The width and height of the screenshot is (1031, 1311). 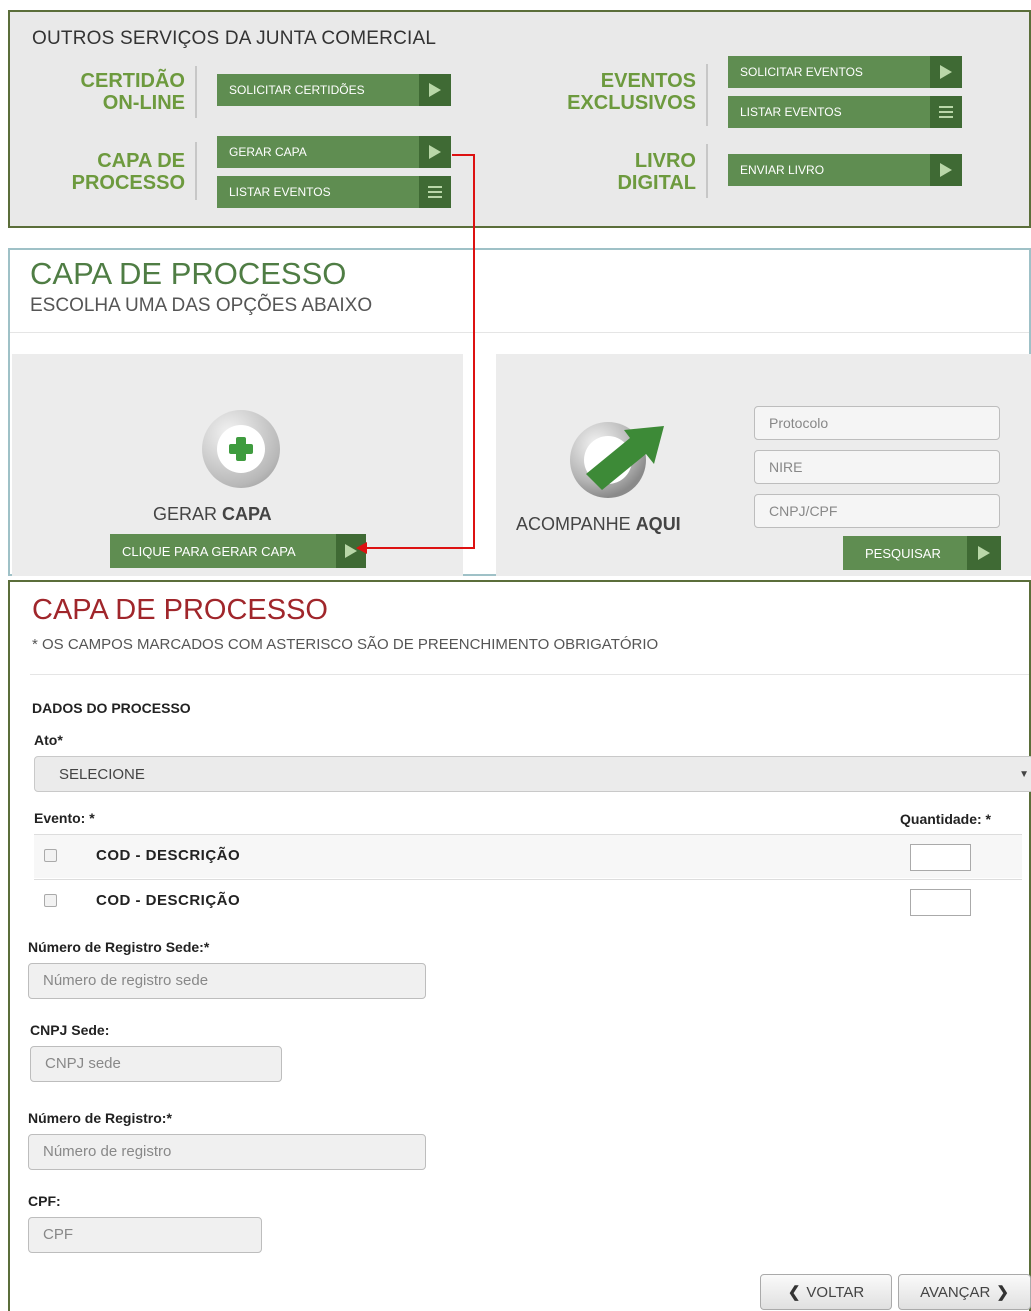 I want to click on chevron-right-icon: ❯, so click(x=1002, y=1292).